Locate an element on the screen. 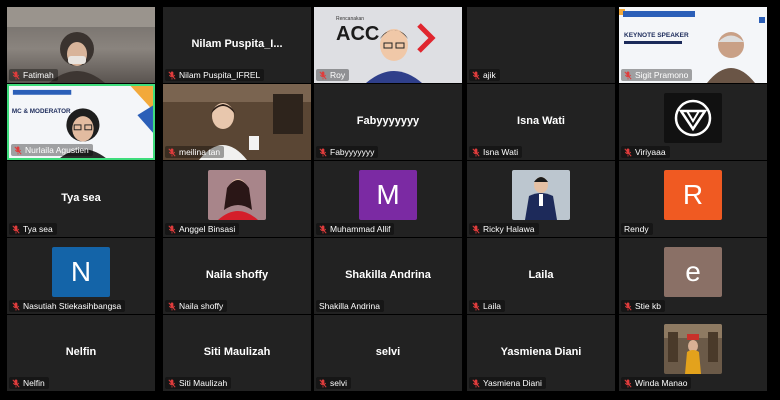 Image resolution: width=780 pixels, height=400 pixels. participant-label-text: Fabyyyyyyy is located at coordinates (352, 152).